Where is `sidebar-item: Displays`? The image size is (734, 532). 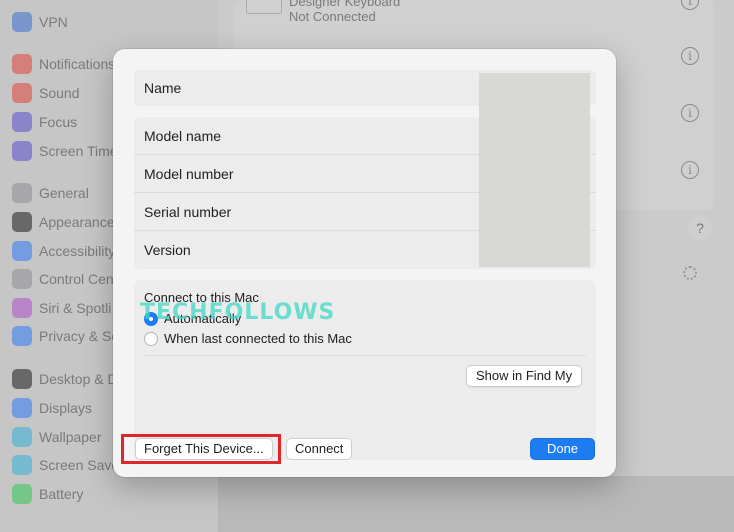 sidebar-item: Displays is located at coordinates (52, 408).